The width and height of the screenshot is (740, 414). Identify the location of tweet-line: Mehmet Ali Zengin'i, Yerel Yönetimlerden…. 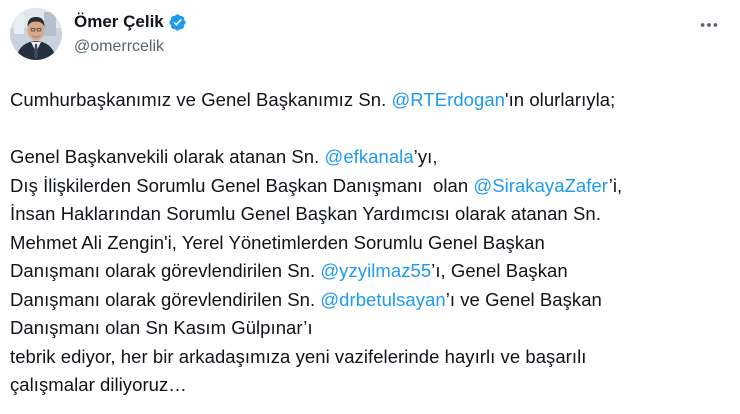
(370, 243).